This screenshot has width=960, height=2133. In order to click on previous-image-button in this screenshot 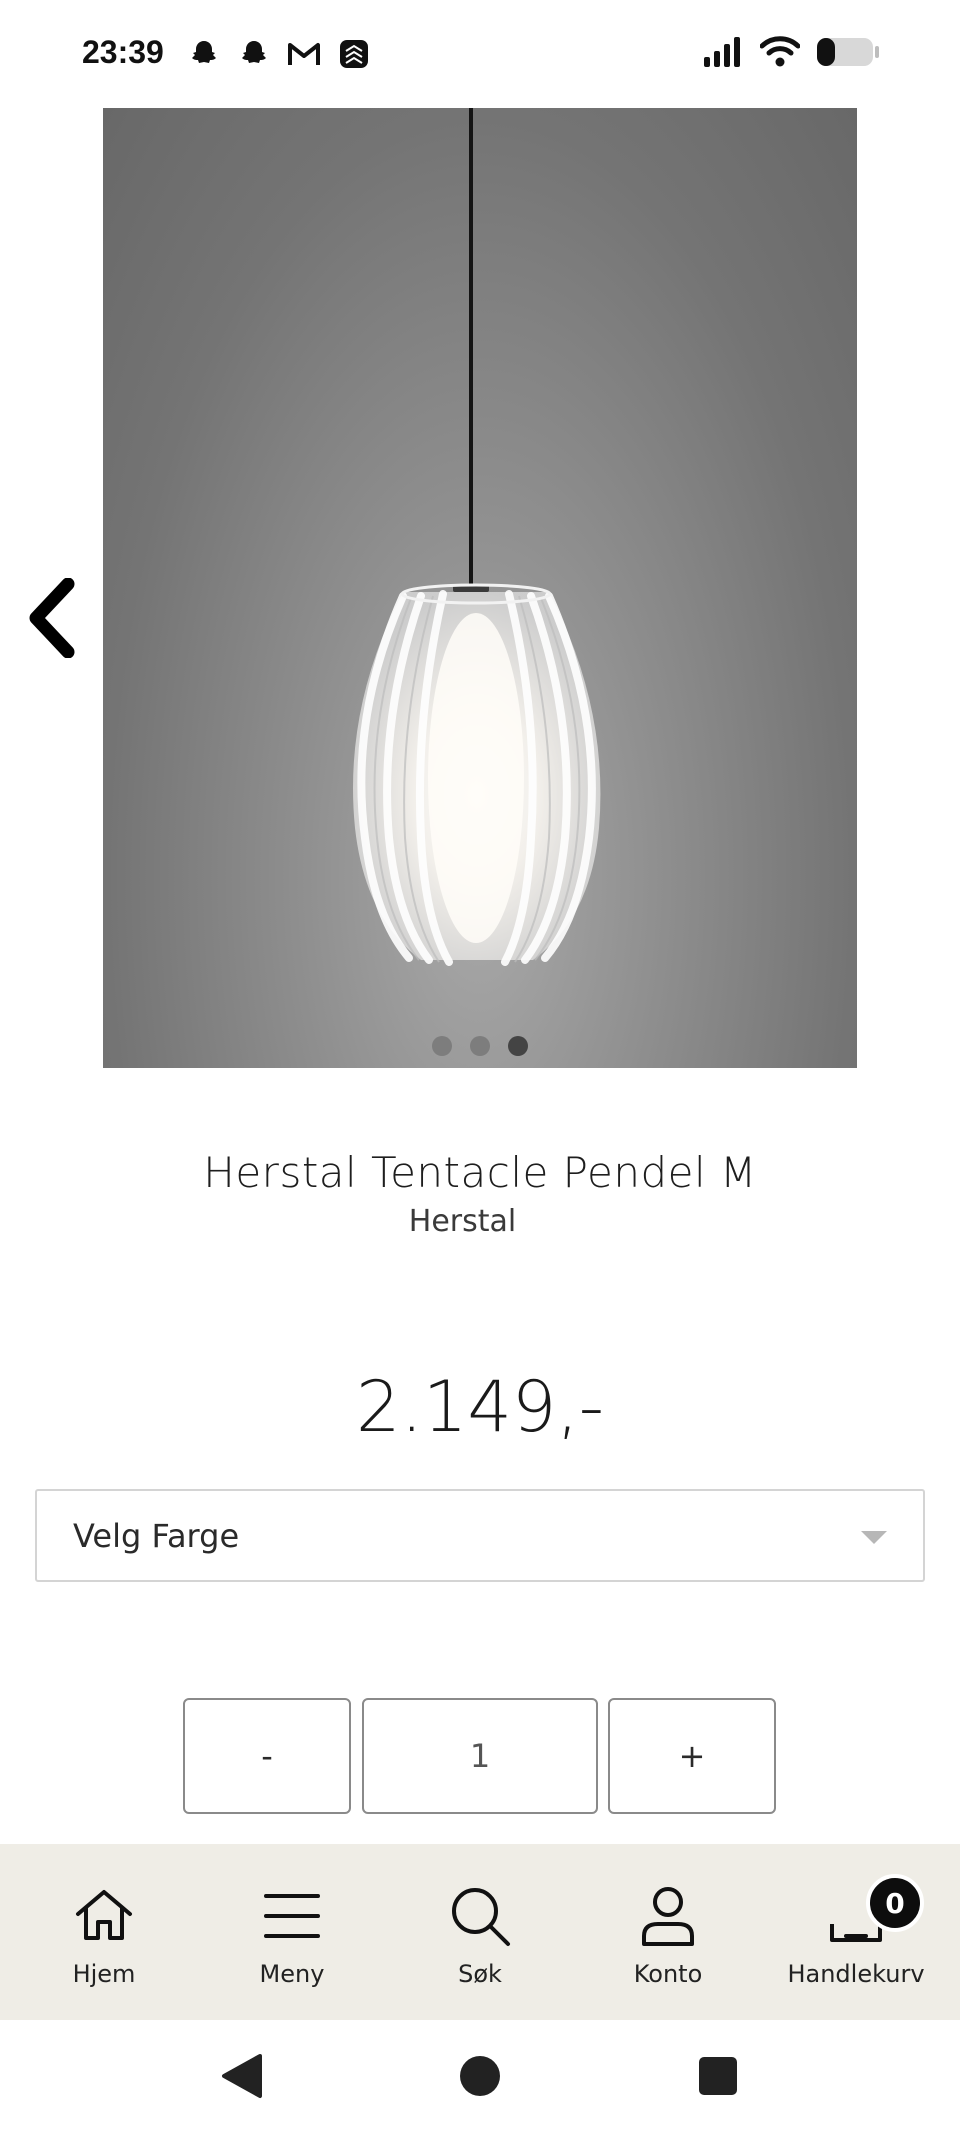, I will do `click(52, 618)`.